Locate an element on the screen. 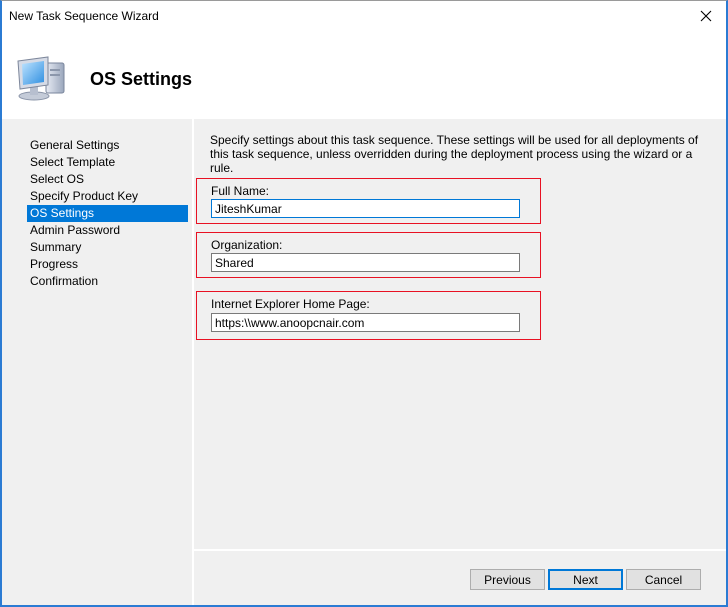  close-icon is located at coordinates (706, 16).